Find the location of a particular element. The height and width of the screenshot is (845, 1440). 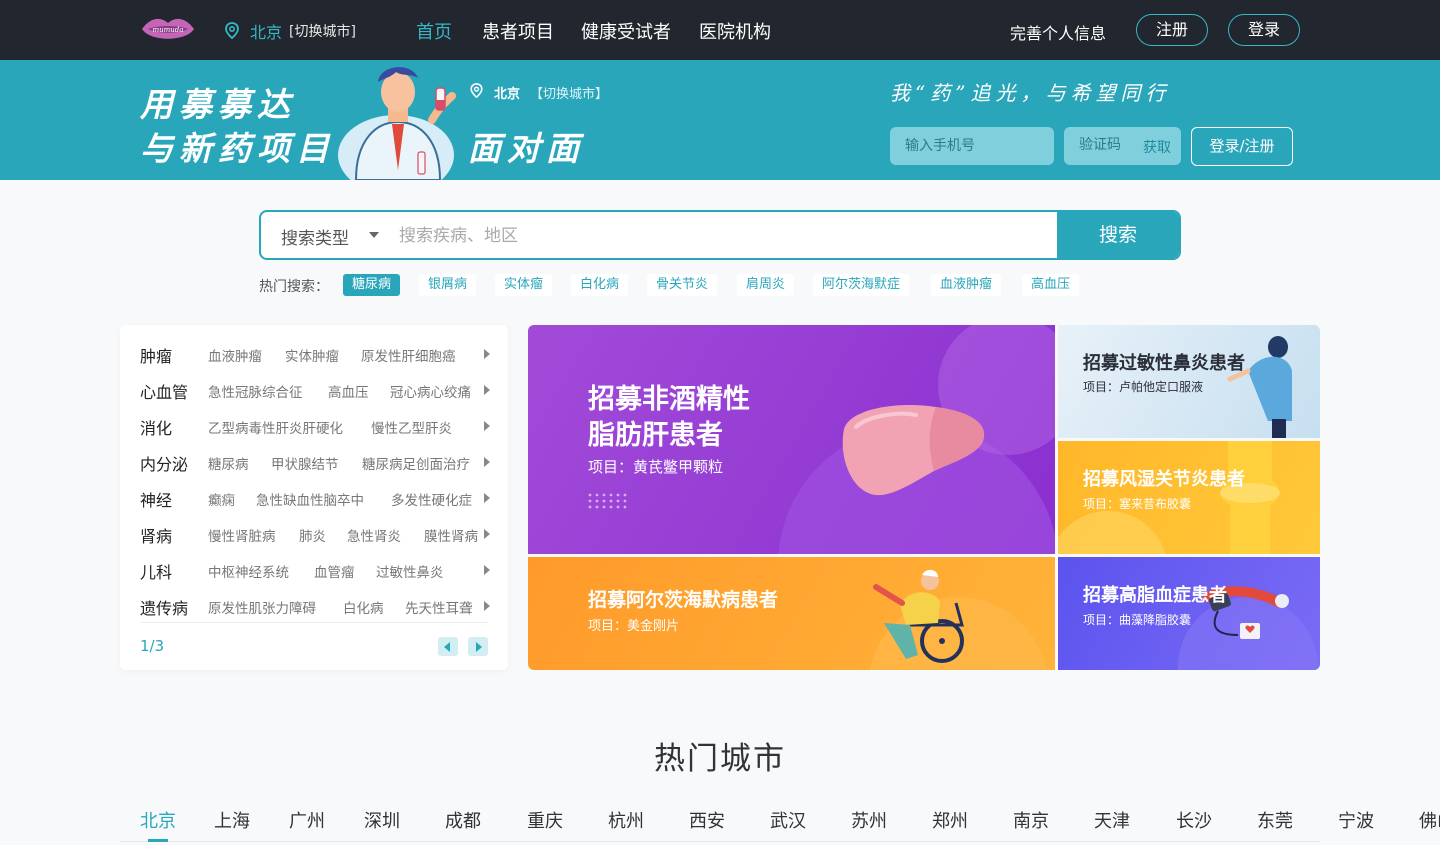

category-sub: 急性缺血性脑卒中 is located at coordinates (310, 499).